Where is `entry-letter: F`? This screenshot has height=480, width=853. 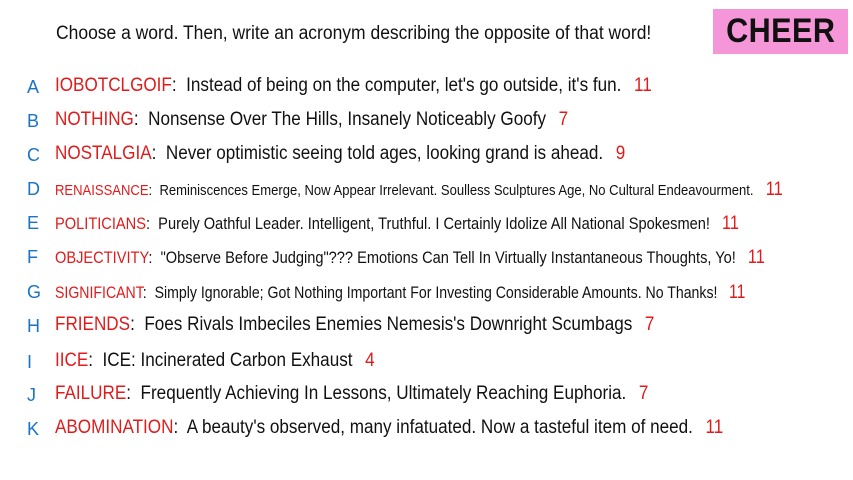 entry-letter: F is located at coordinates (32, 257).